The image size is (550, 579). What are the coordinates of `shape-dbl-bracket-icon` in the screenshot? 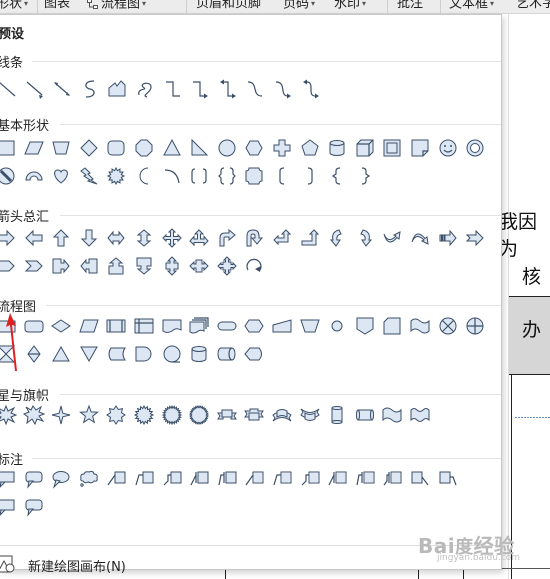 It's located at (199, 176).